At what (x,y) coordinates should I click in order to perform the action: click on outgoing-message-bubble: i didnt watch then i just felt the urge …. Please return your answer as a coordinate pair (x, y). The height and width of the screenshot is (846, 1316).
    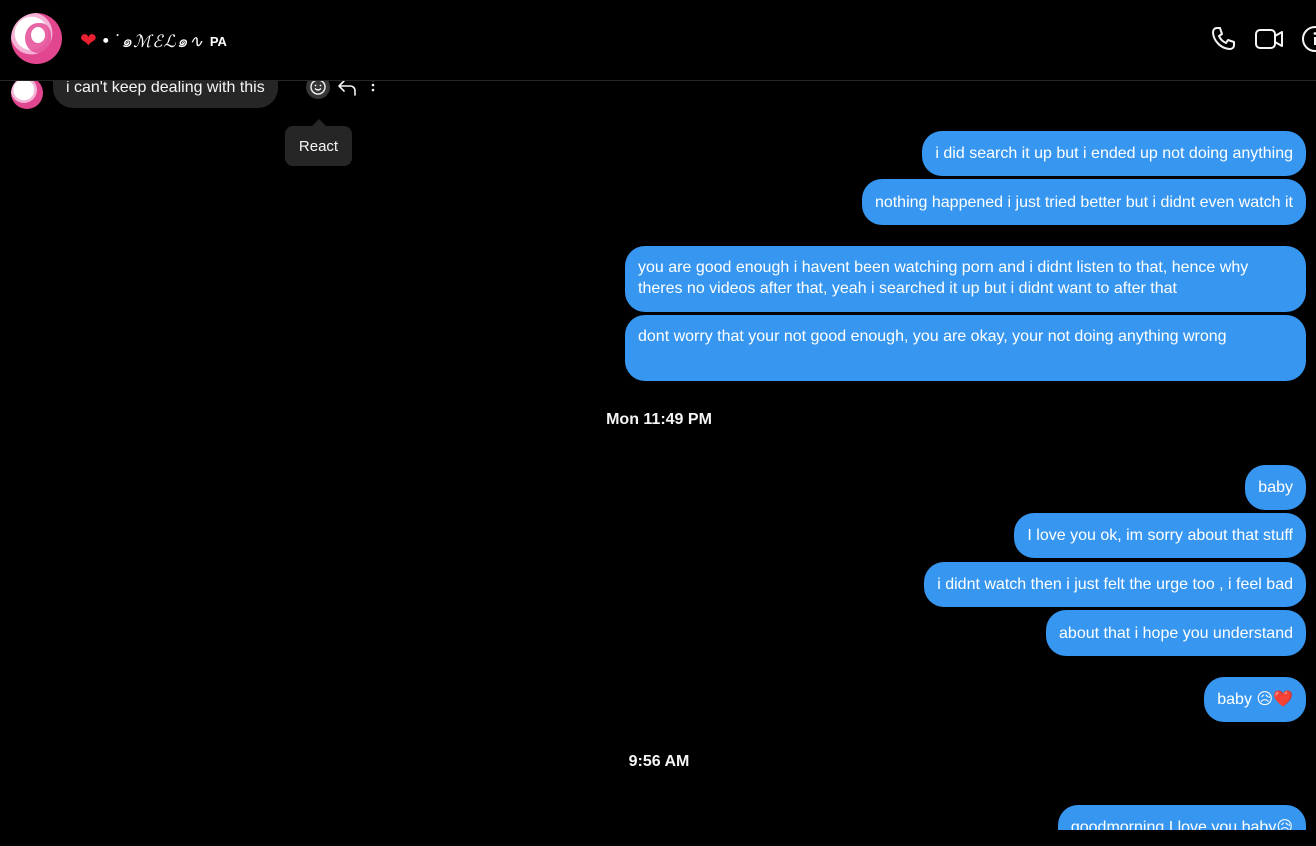
    Looking at the image, I should click on (1115, 584).